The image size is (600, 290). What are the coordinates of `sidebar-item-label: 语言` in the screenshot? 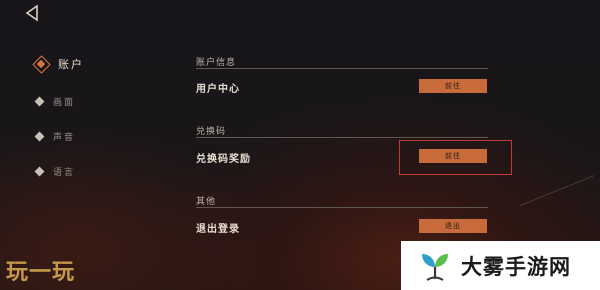 It's located at (64, 173).